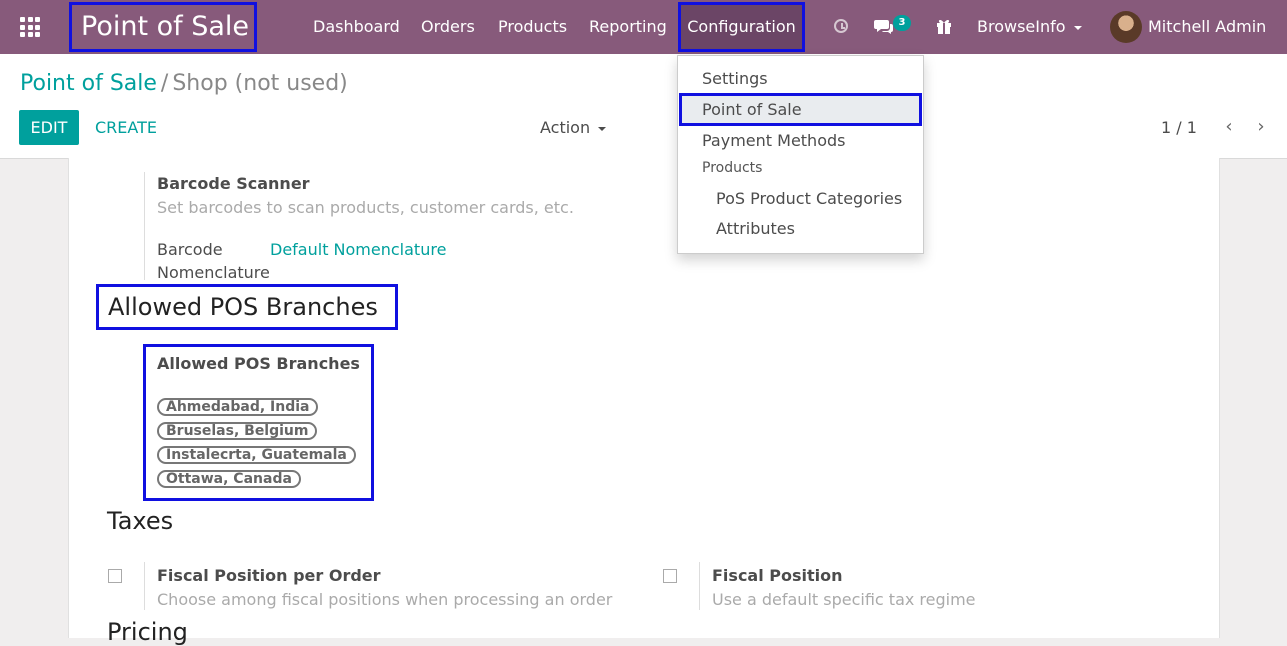 The height and width of the screenshot is (646, 1287). I want to click on menu-configuration: Configuration, so click(741, 27).